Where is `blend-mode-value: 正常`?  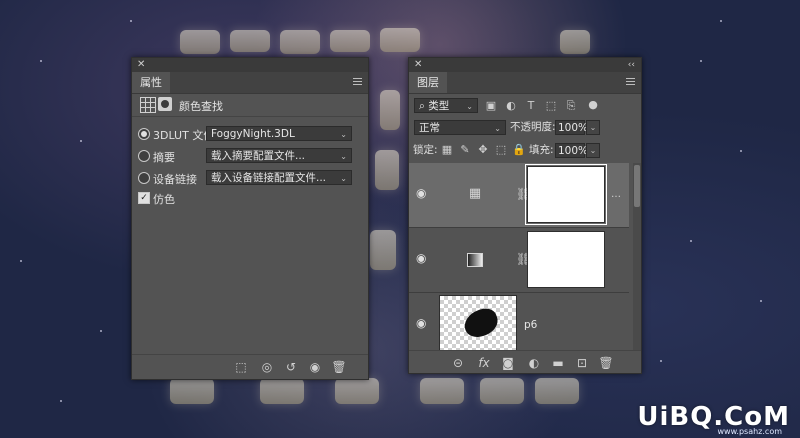
blend-mode-value: 正常 is located at coordinates (429, 128).